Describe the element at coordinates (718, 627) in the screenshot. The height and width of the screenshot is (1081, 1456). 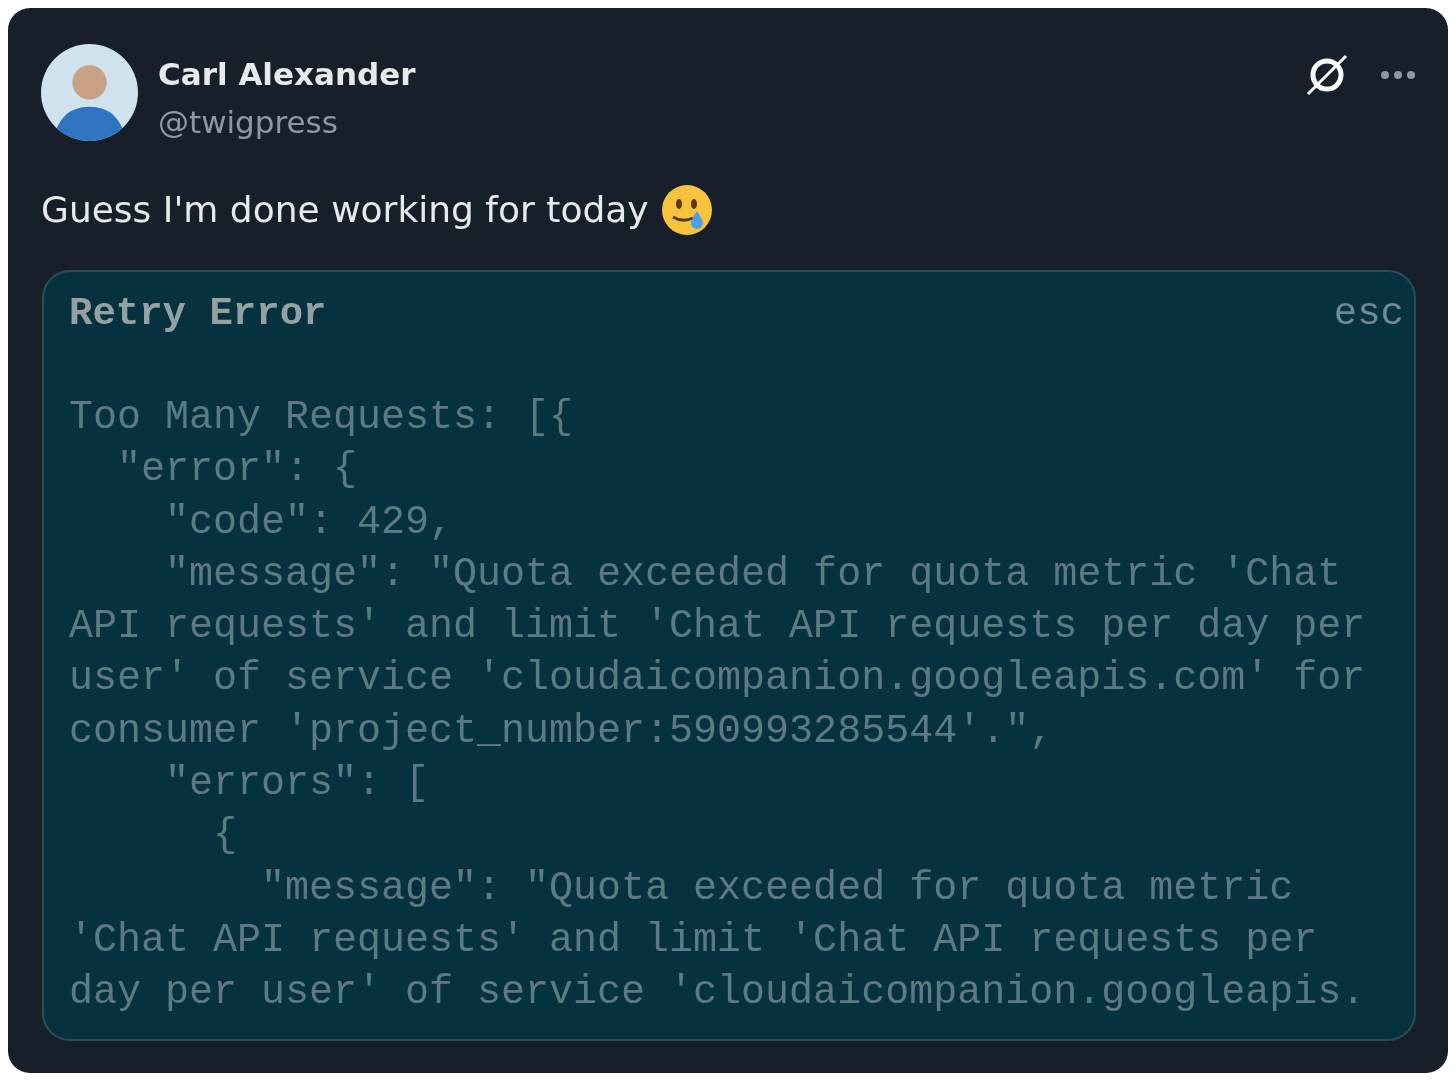
I see `code-line: API requests' and limit 'Chat API requests per day per` at that location.